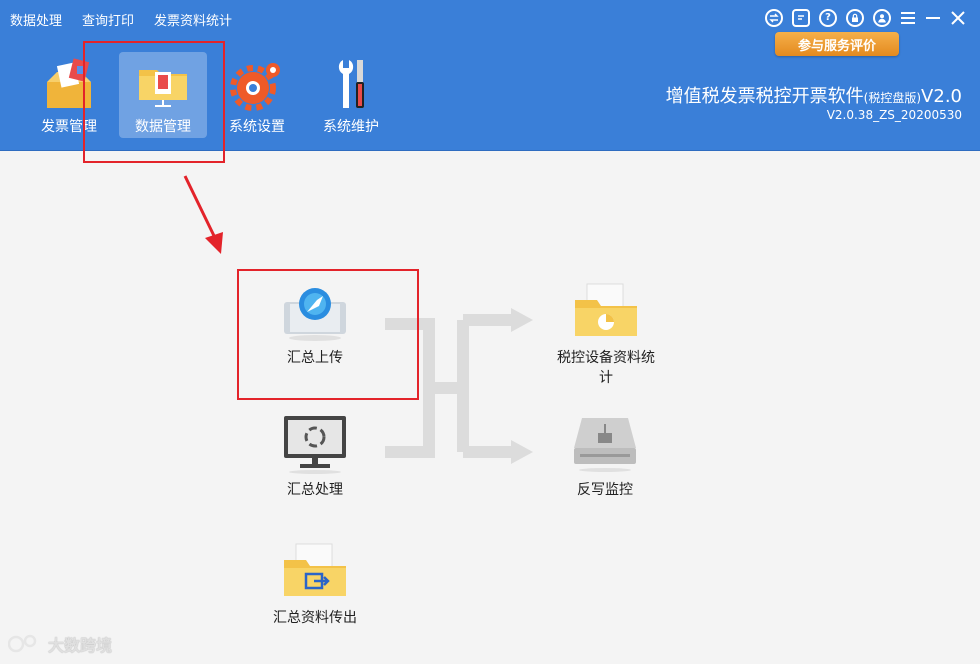 Image resolution: width=980 pixels, height=664 pixels. I want to click on watermark-logo-icon, so click(22, 643).